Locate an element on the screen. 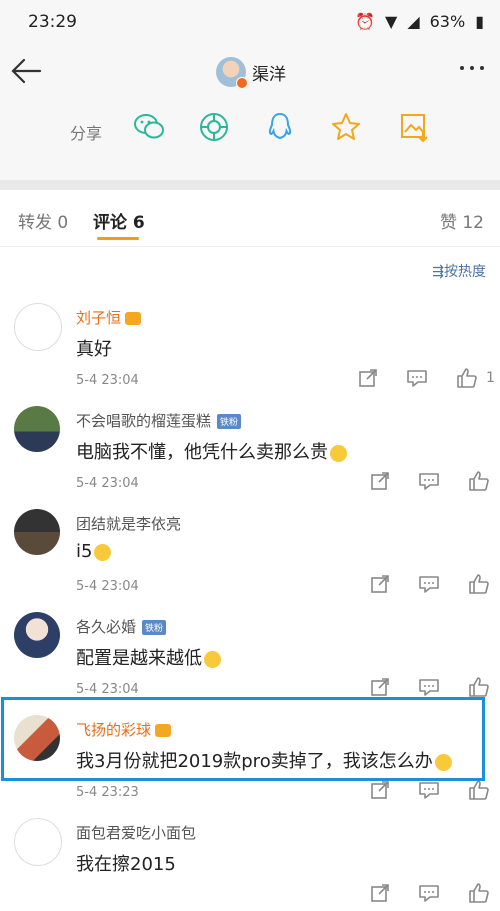  save-image-icon is located at coordinates (414, 127).